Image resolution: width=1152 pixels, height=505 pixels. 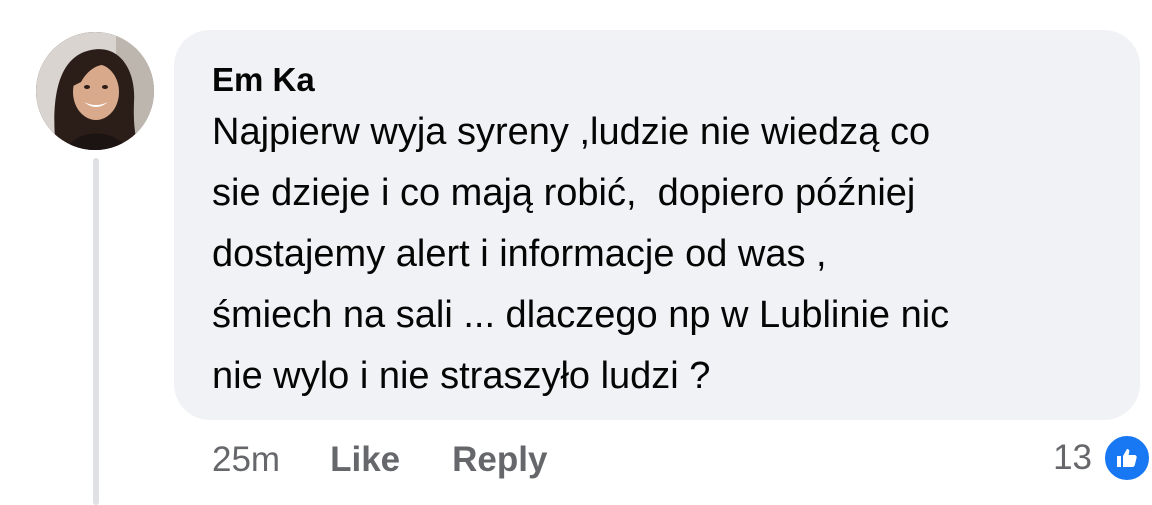 What do you see at coordinates (365, 460) in the screenshot?
I see `like-button: Like` at bounding box center [365, 460].